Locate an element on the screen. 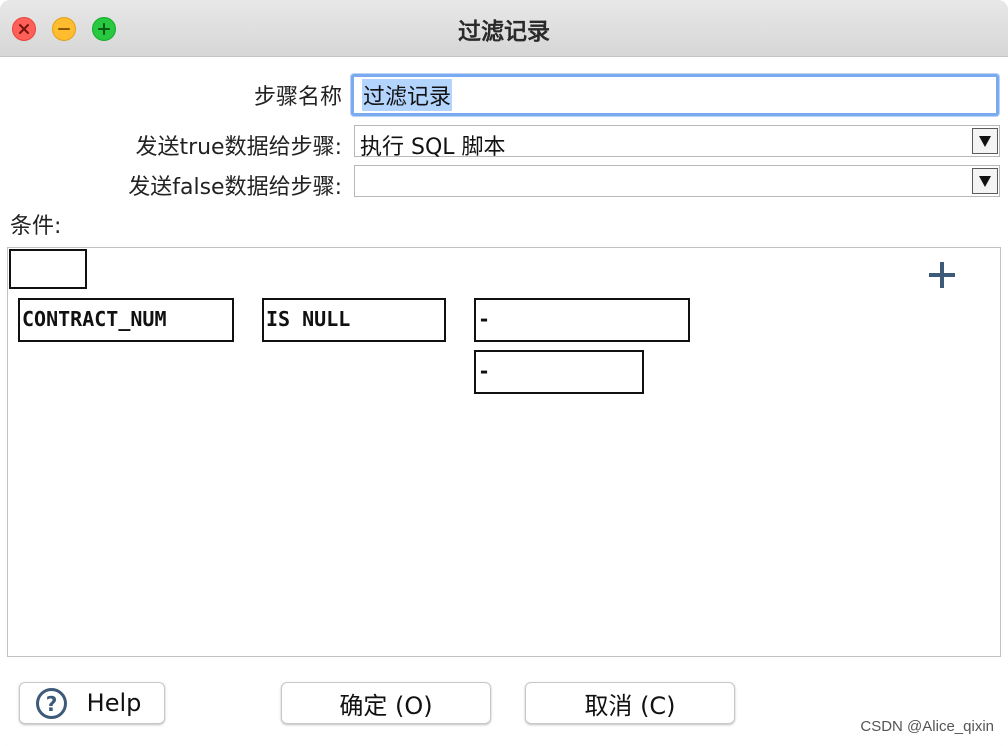  help-button: ? Help is located at coordinates (92, 703).